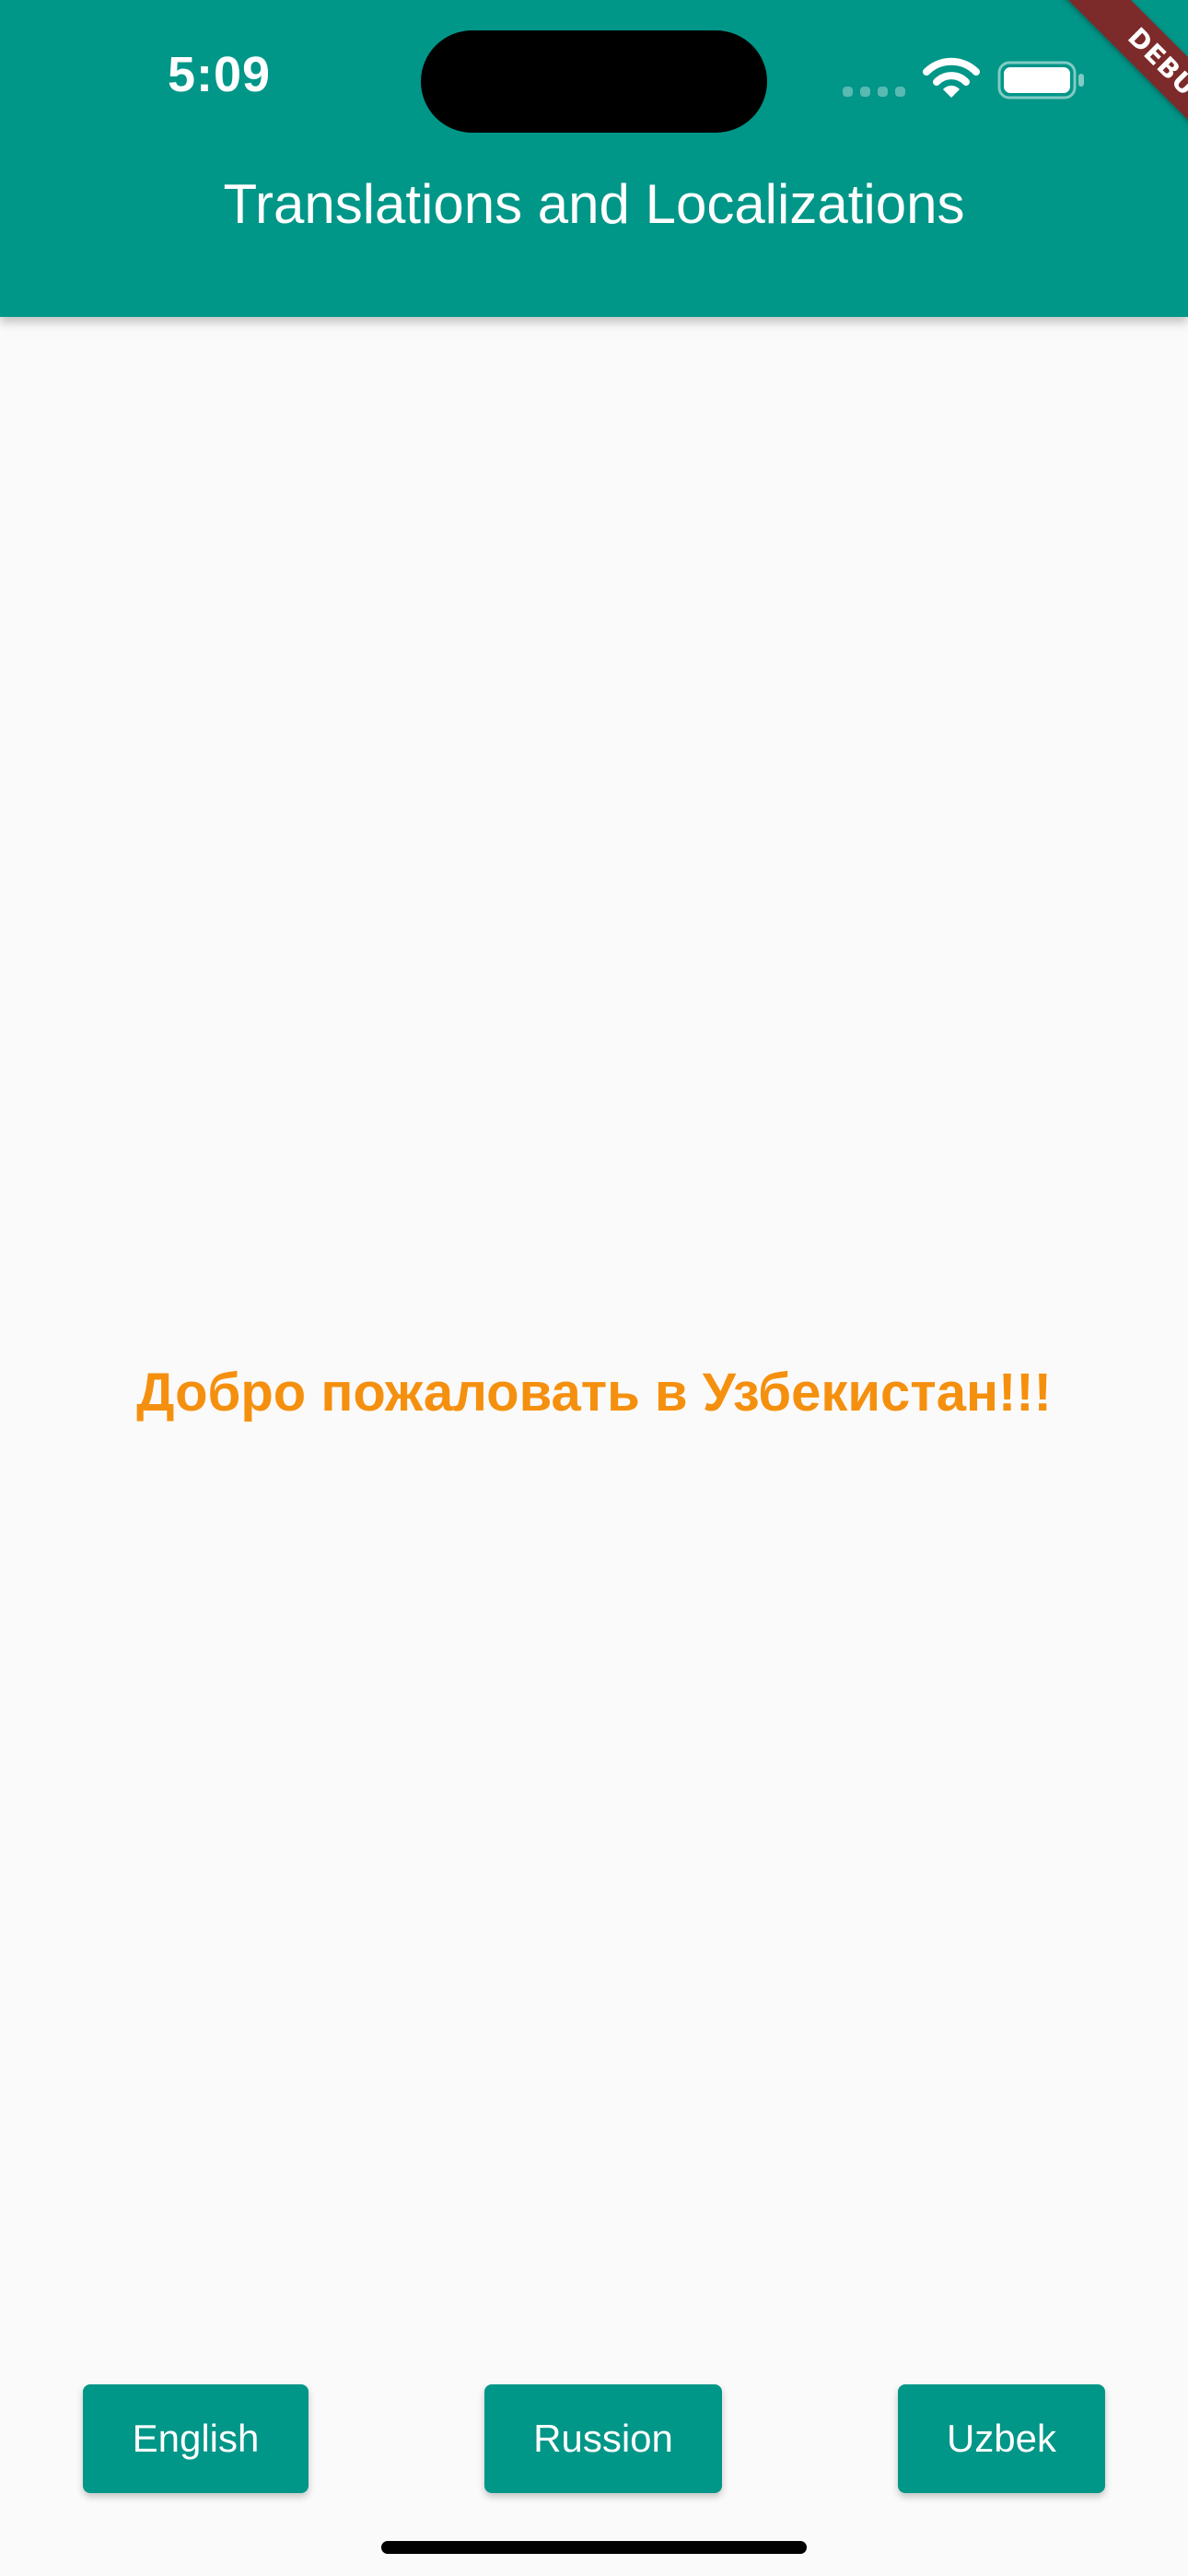 The height and width of the screenshot is (2576, 1188). I want to click on uzbek-button: Uzbek, so click(1001, 2438).